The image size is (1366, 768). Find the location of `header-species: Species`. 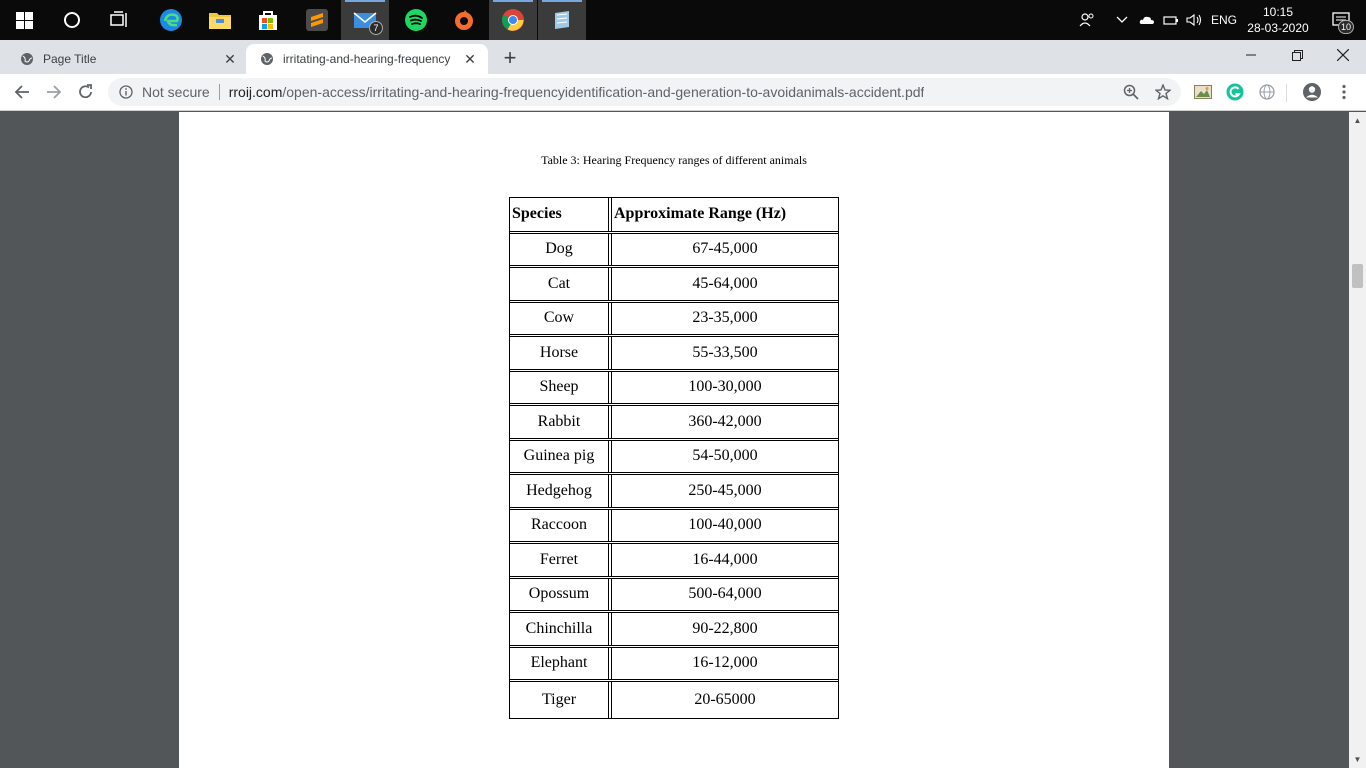

header-species: Species is located at coordinates (559, 214).